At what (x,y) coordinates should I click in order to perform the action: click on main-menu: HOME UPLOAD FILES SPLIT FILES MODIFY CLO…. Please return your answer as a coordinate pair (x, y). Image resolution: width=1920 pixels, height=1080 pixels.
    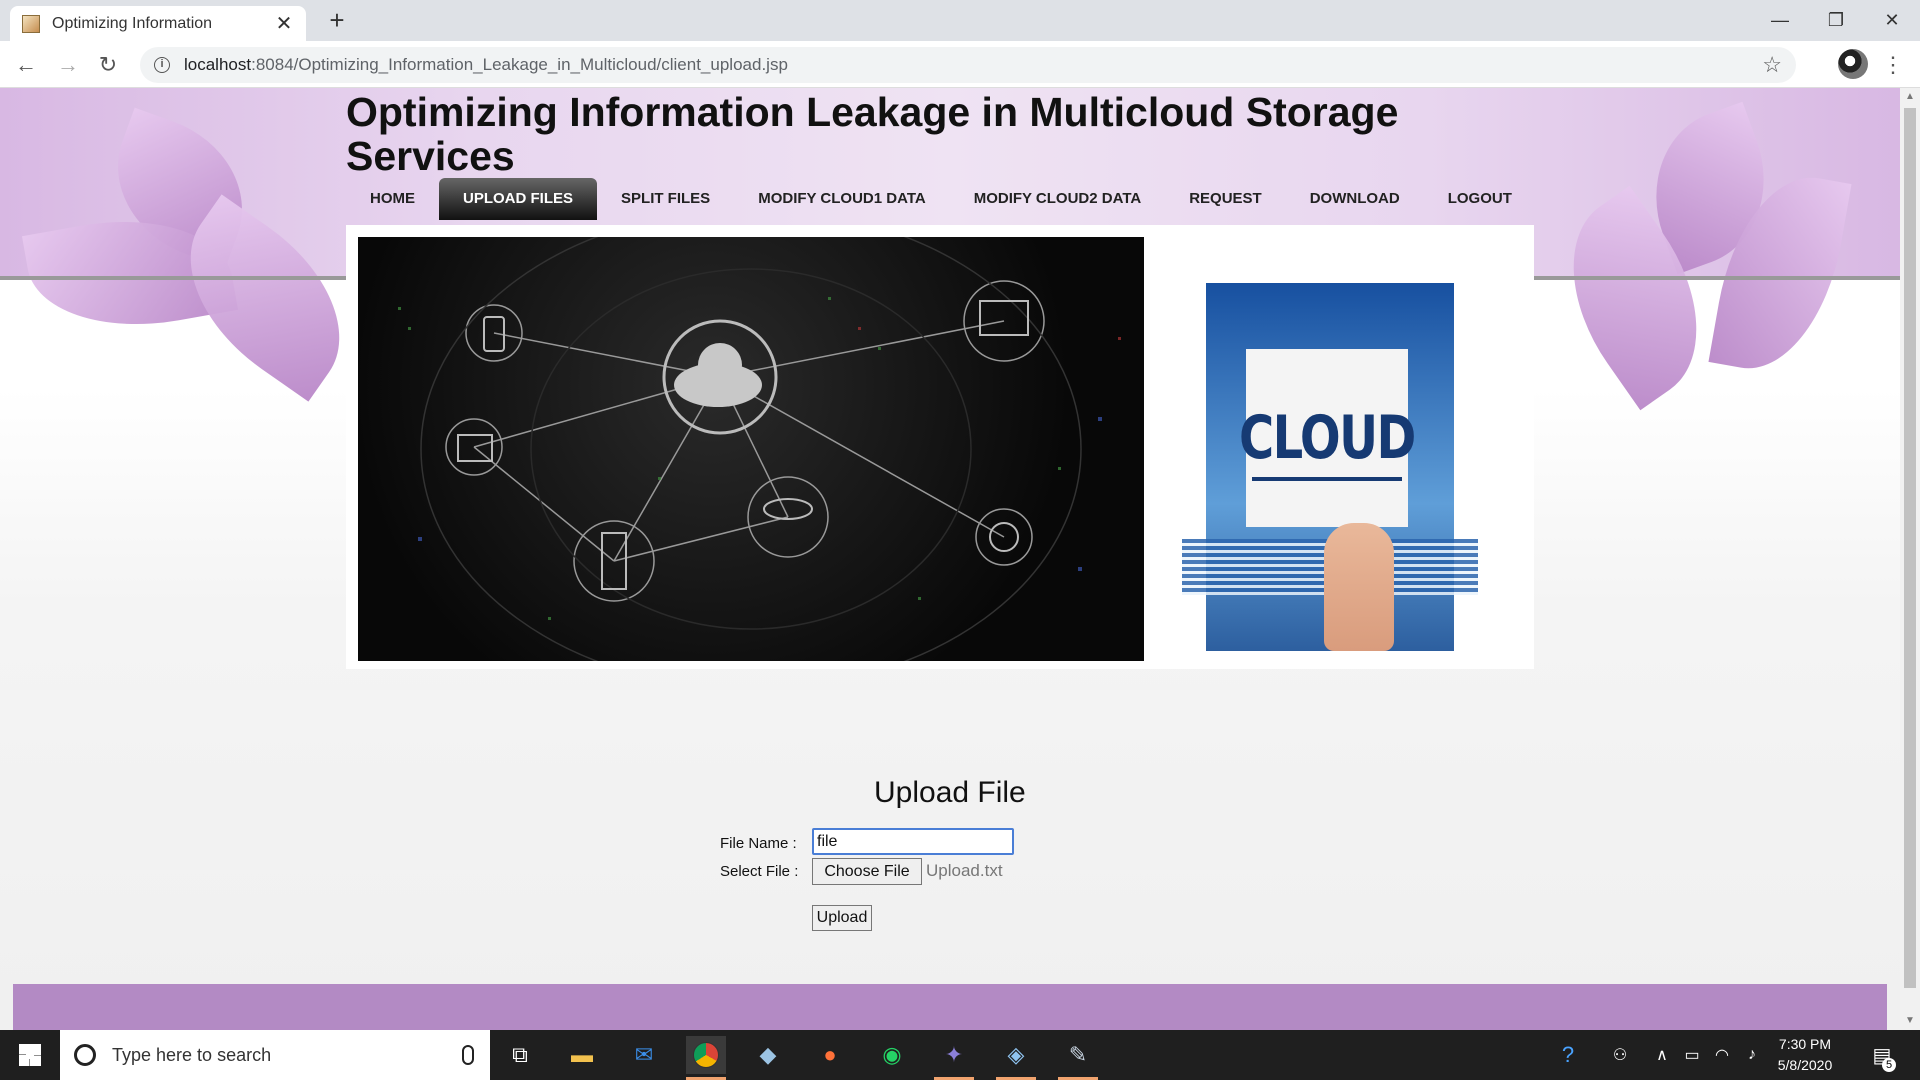
    Looking at the image, I should click on (941, 199).